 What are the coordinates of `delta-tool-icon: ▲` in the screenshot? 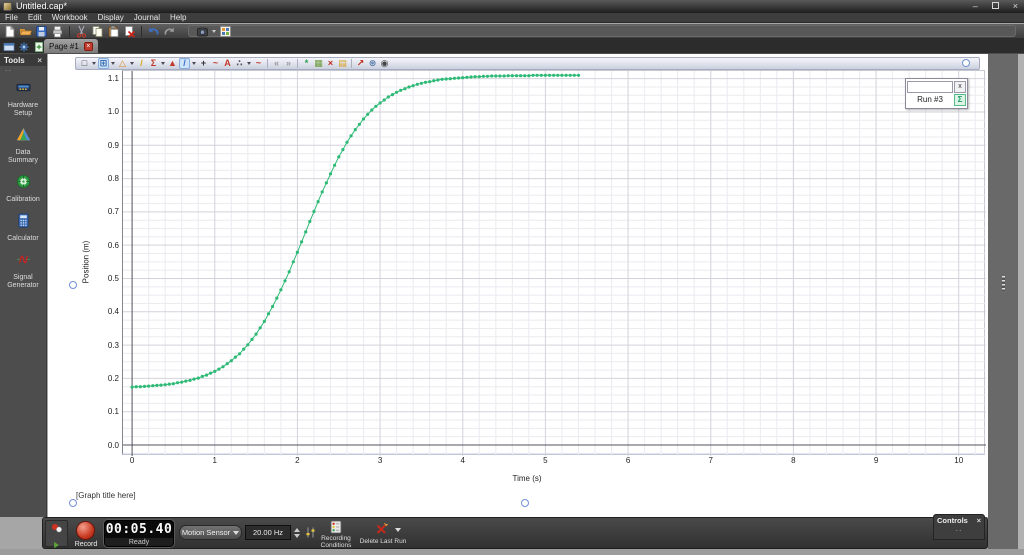 It's located at (172, 63).